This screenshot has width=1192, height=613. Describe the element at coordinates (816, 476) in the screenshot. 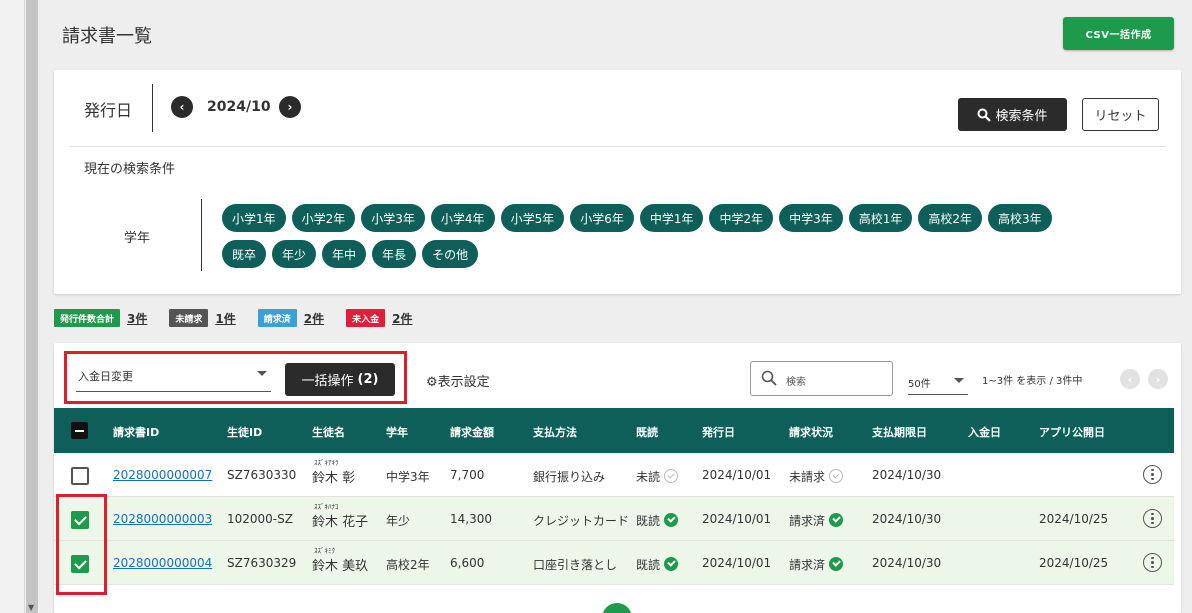

I see `billing-status: 未請求` at that location.